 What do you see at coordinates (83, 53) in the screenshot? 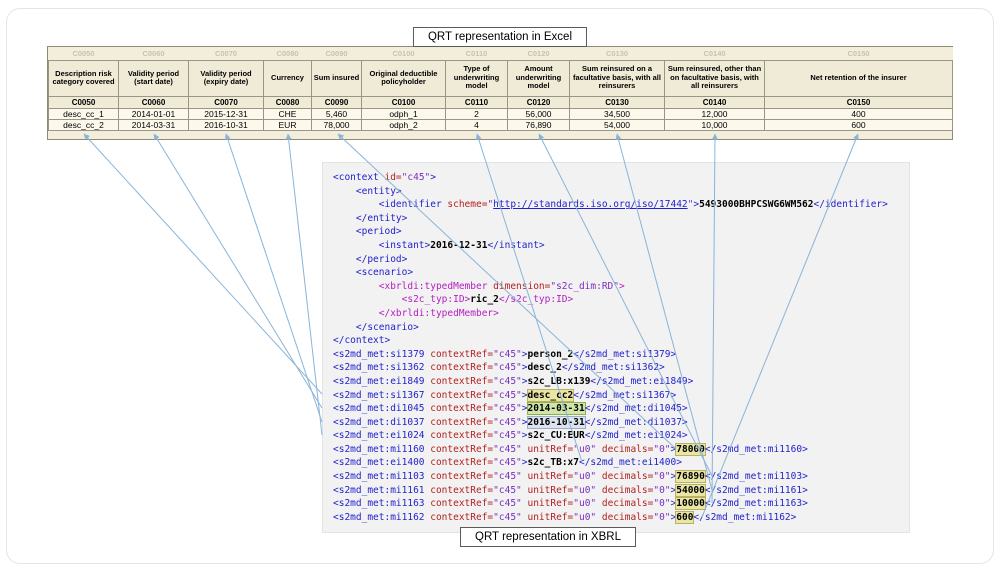
I see `ghost-column-code: C0050` at bounding box center [83, 53].